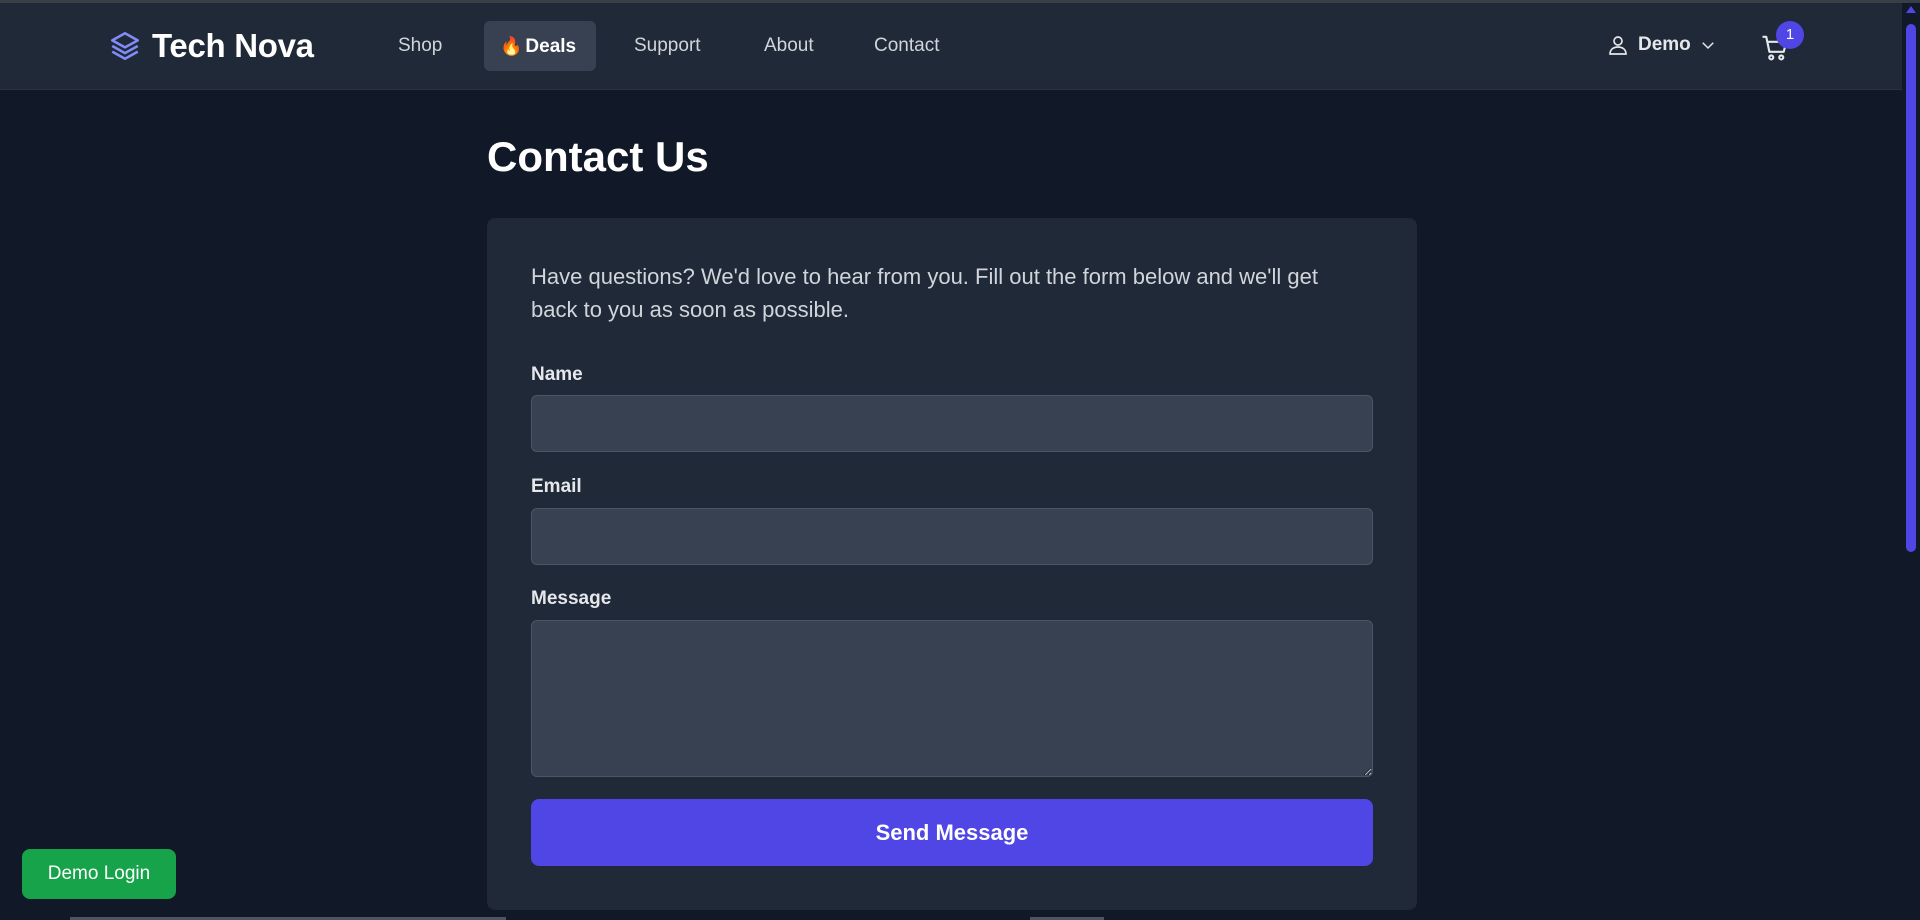  Describe the element at coordinates (1708, 46) in the screenshot. I see `chevron-down-icon` at that location.